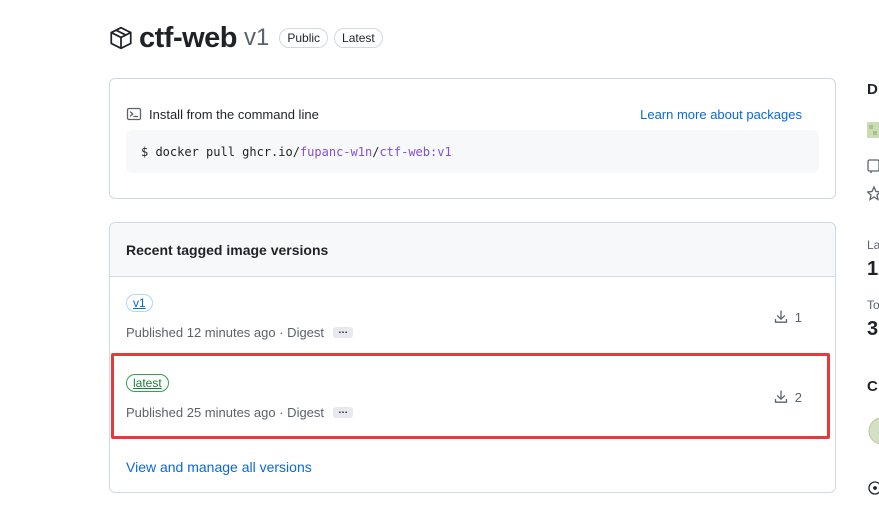  I want to click on public-badge: Public, so click(304, 38).